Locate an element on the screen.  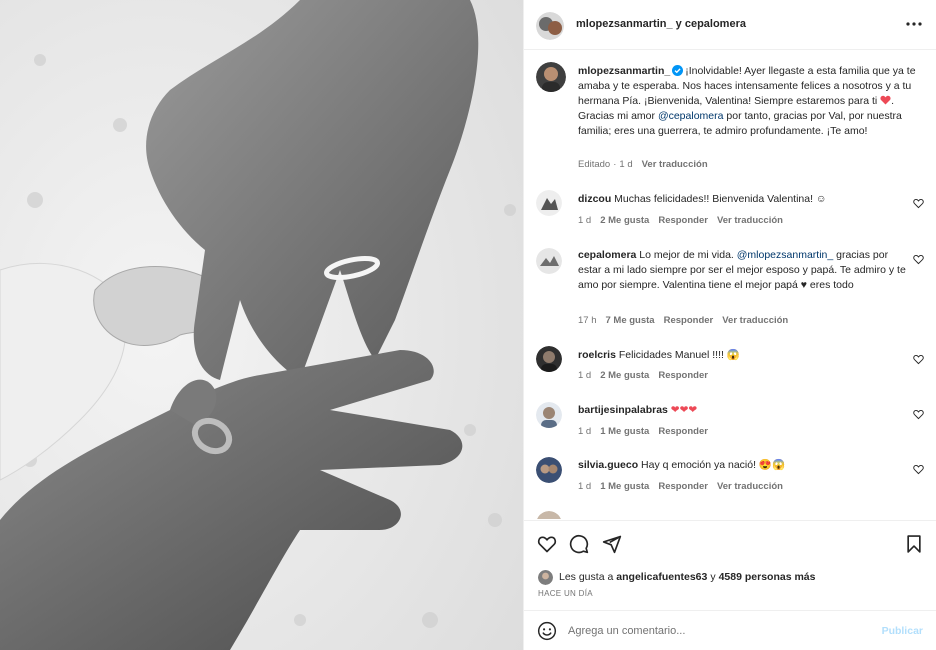
comment-meta: 17 h 7 Me gusta Responder Ver traducción is located at coordinates (687, 320).